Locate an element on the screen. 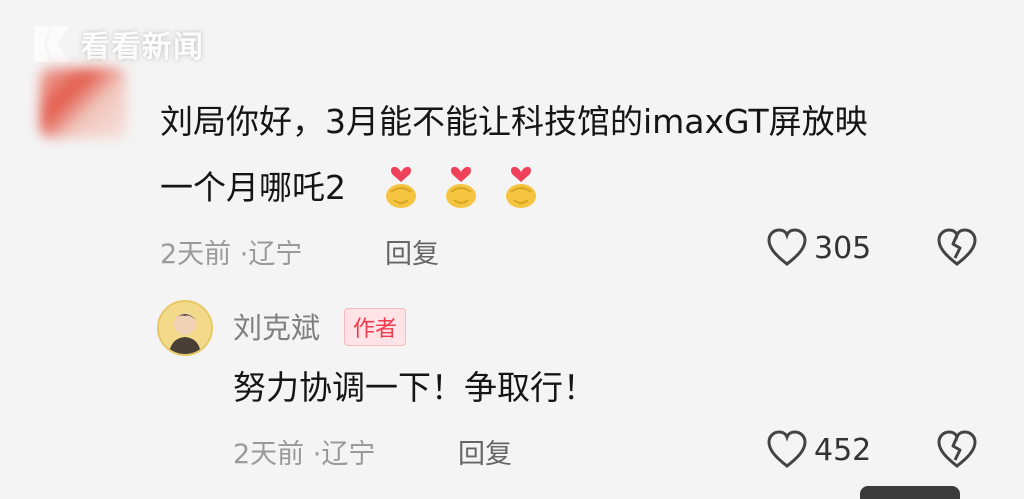  comment-time: 2天前 is located at coordinates (196, 254).